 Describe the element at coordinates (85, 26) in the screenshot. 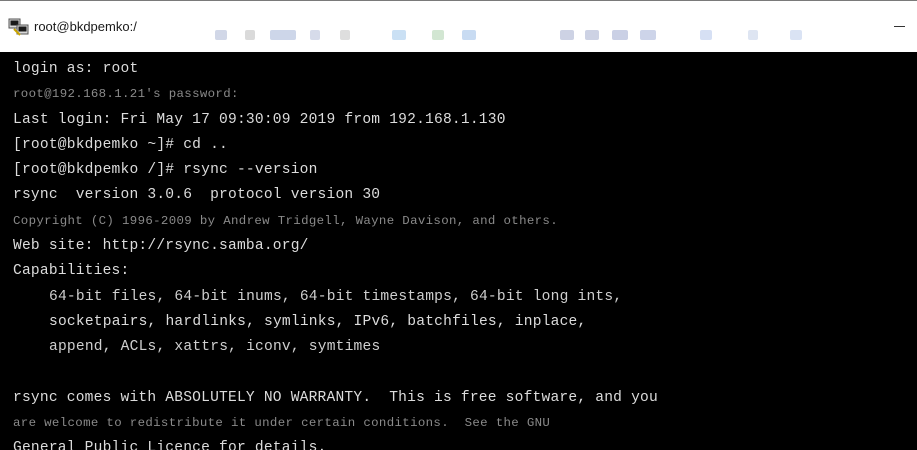

I see `window-title: root@bkdpemko:/` at that location.